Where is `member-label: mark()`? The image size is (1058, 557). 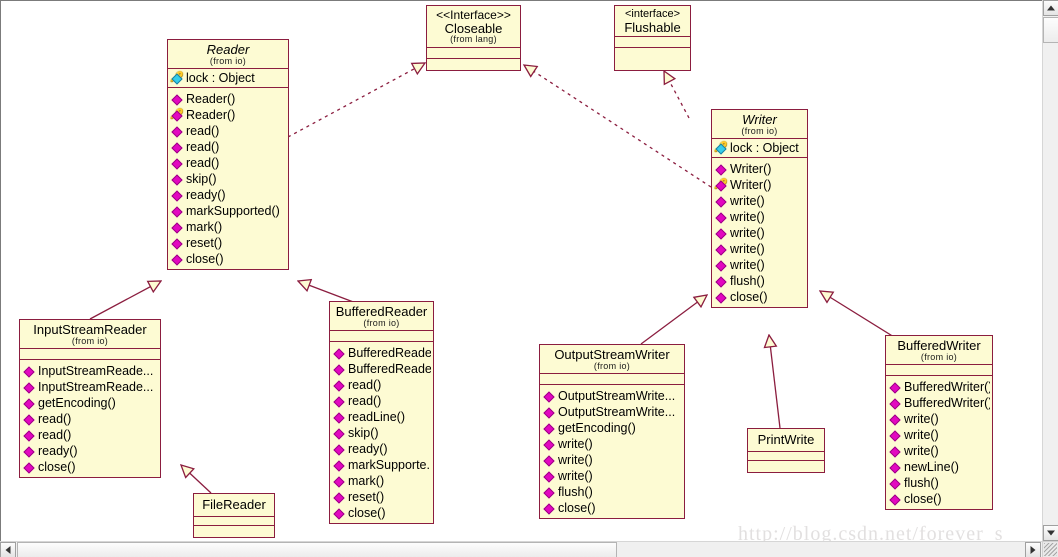
member-label: mark() is located at coordinates (366, 481).